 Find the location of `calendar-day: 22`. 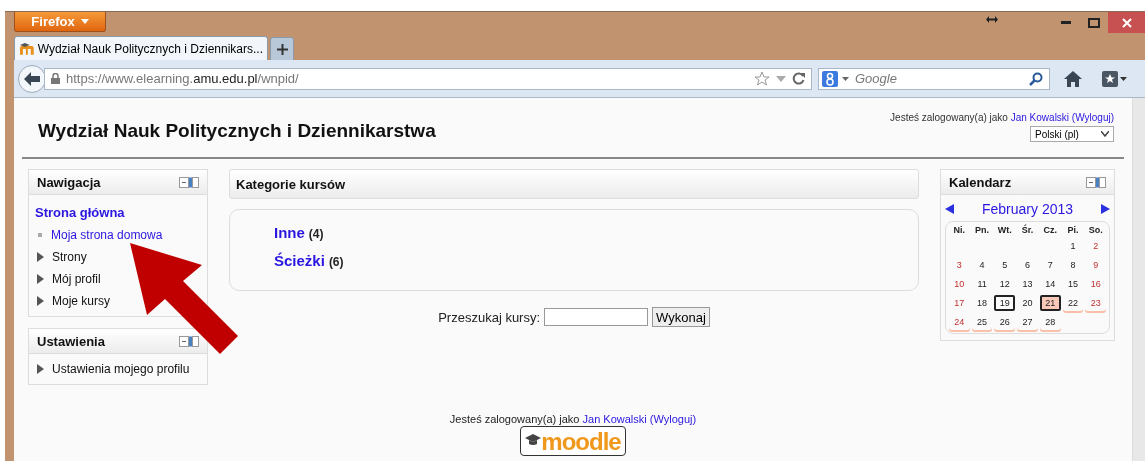

calendar-day: 22 is located at coordinates (1073, 303).